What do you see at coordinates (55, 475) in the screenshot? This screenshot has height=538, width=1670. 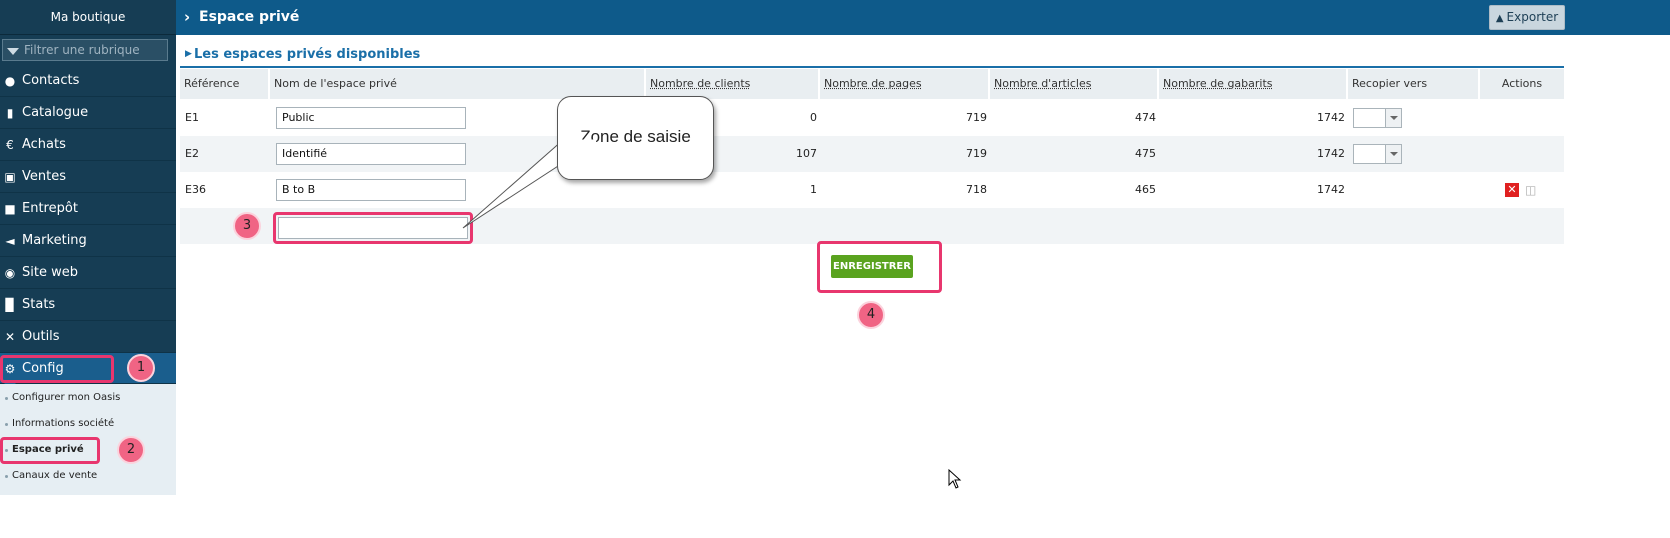 I see `submenu-item-label: Canaux de vente` at bounding box center [55, 475].